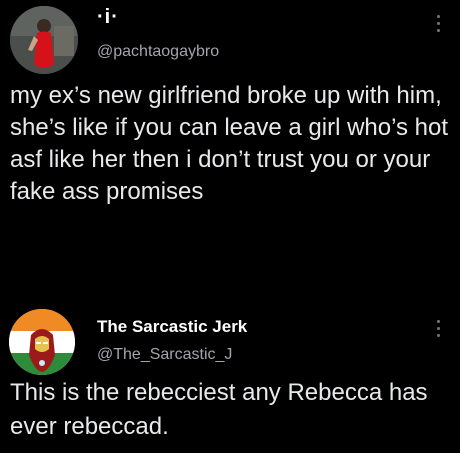 This screenshot has width=460, height=453. I want to click on display-name: The Sarcastic Jerk, so click(172, 327).